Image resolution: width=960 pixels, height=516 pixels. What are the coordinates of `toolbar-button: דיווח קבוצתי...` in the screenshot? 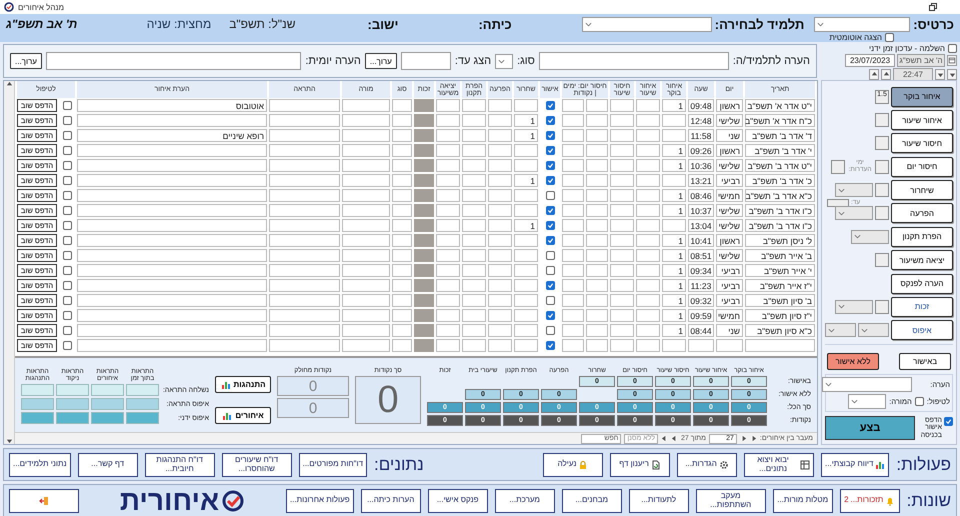 It's located at (855, 464).